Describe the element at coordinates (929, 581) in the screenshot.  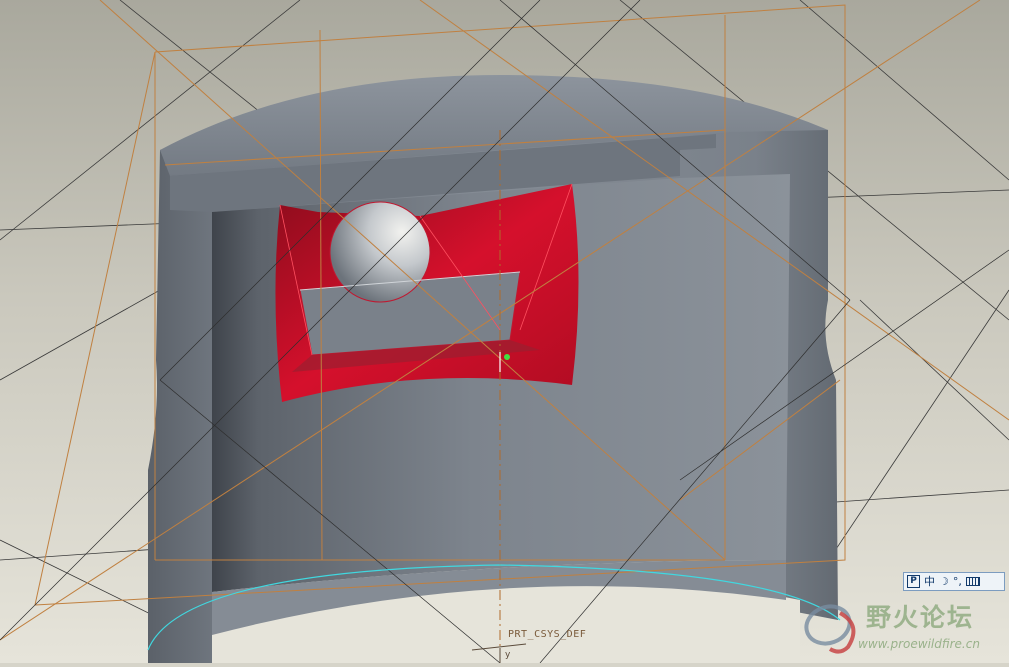
I see `ime-language-toggle: 中` at that location.